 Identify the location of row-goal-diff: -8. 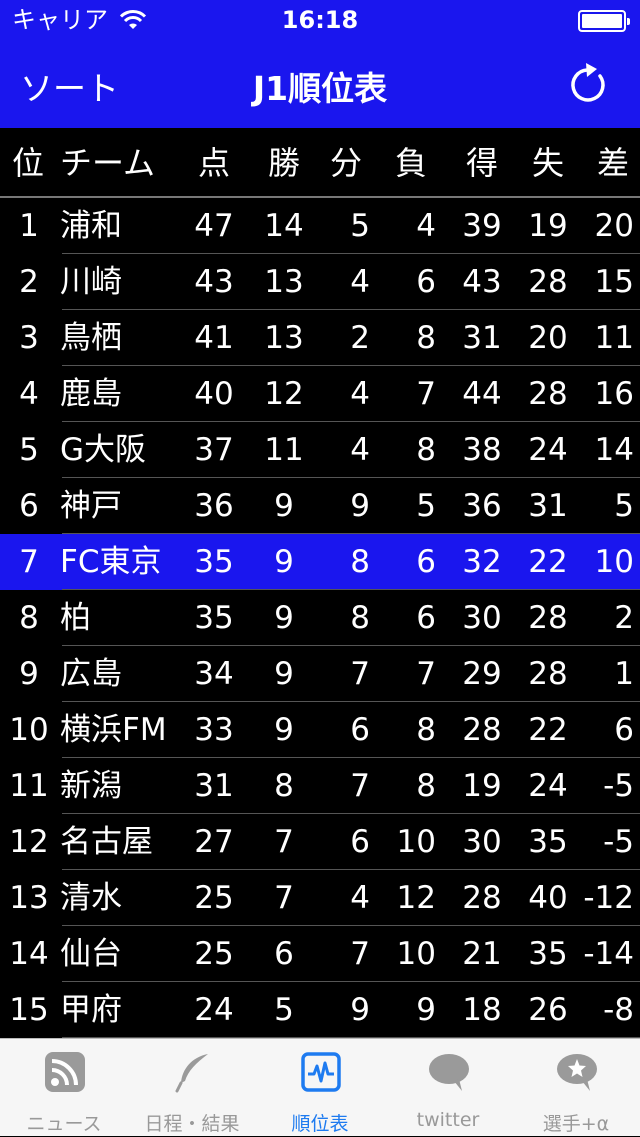
(618, 1010).